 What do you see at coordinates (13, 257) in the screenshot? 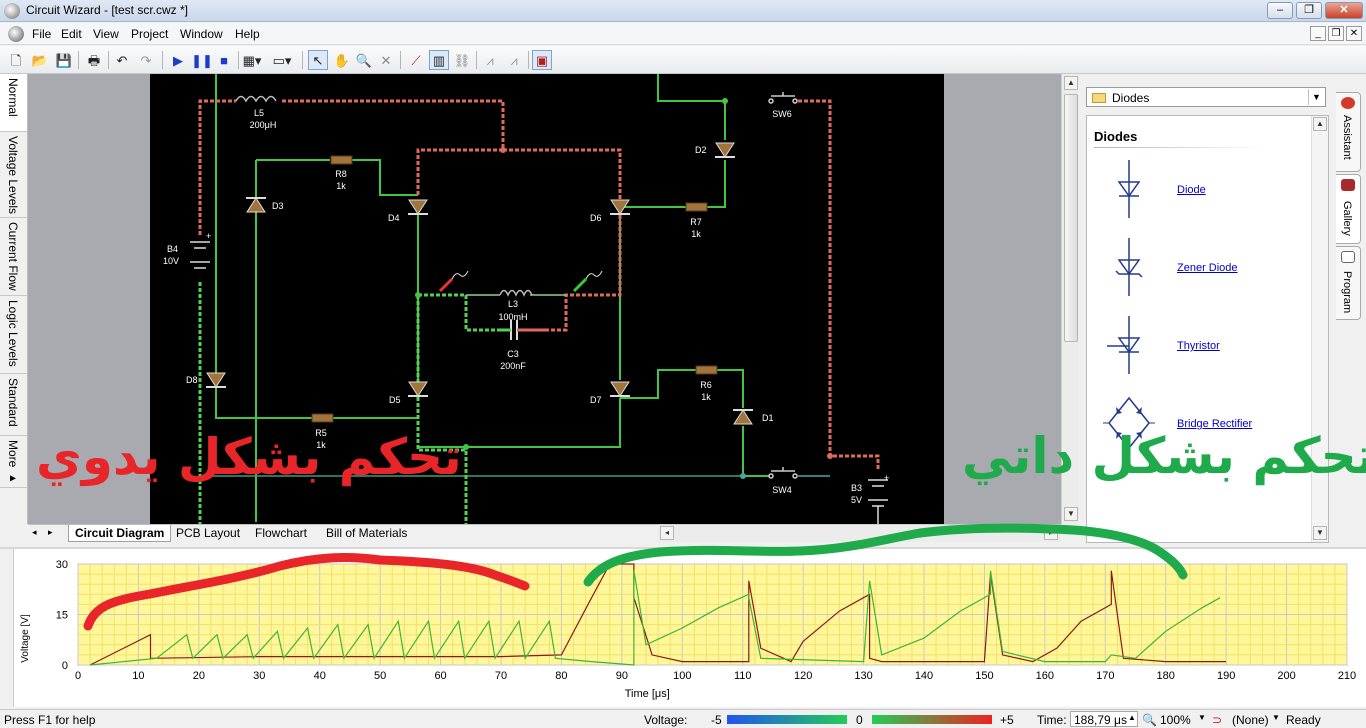
I see `tab-current-flow: Current Flow` at bounding box center [13, 257].